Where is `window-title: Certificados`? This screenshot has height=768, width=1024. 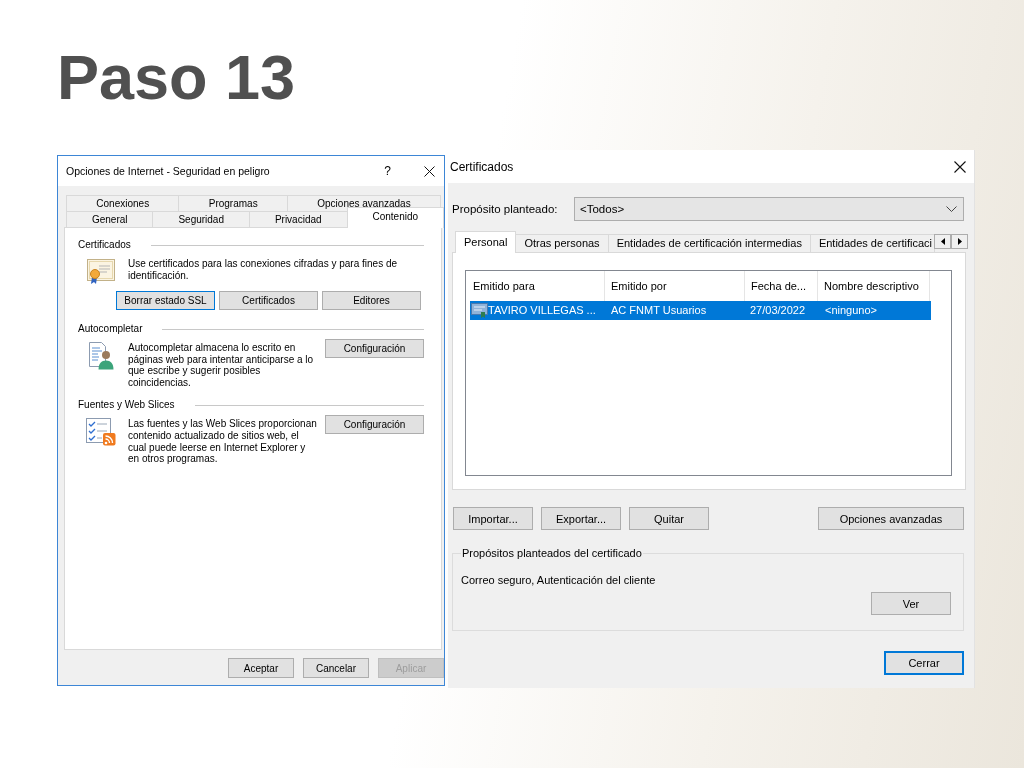 window-title: Certificados is located at coordinates (482, 166).